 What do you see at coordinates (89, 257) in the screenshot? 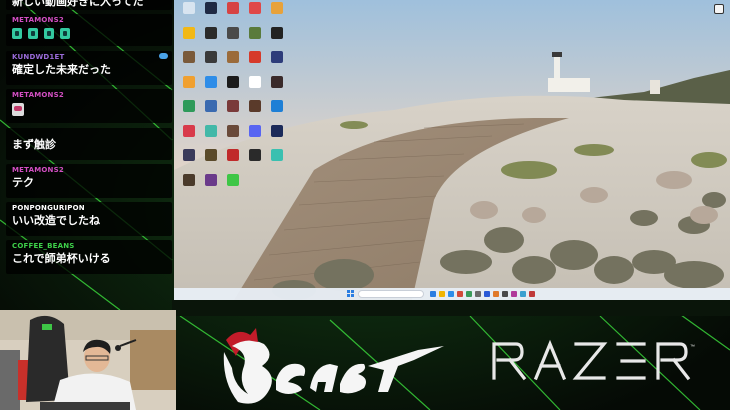
I see `chat-message: COFFEE_BEANS これで師弟杯いける` at bounding box center [89, 257].